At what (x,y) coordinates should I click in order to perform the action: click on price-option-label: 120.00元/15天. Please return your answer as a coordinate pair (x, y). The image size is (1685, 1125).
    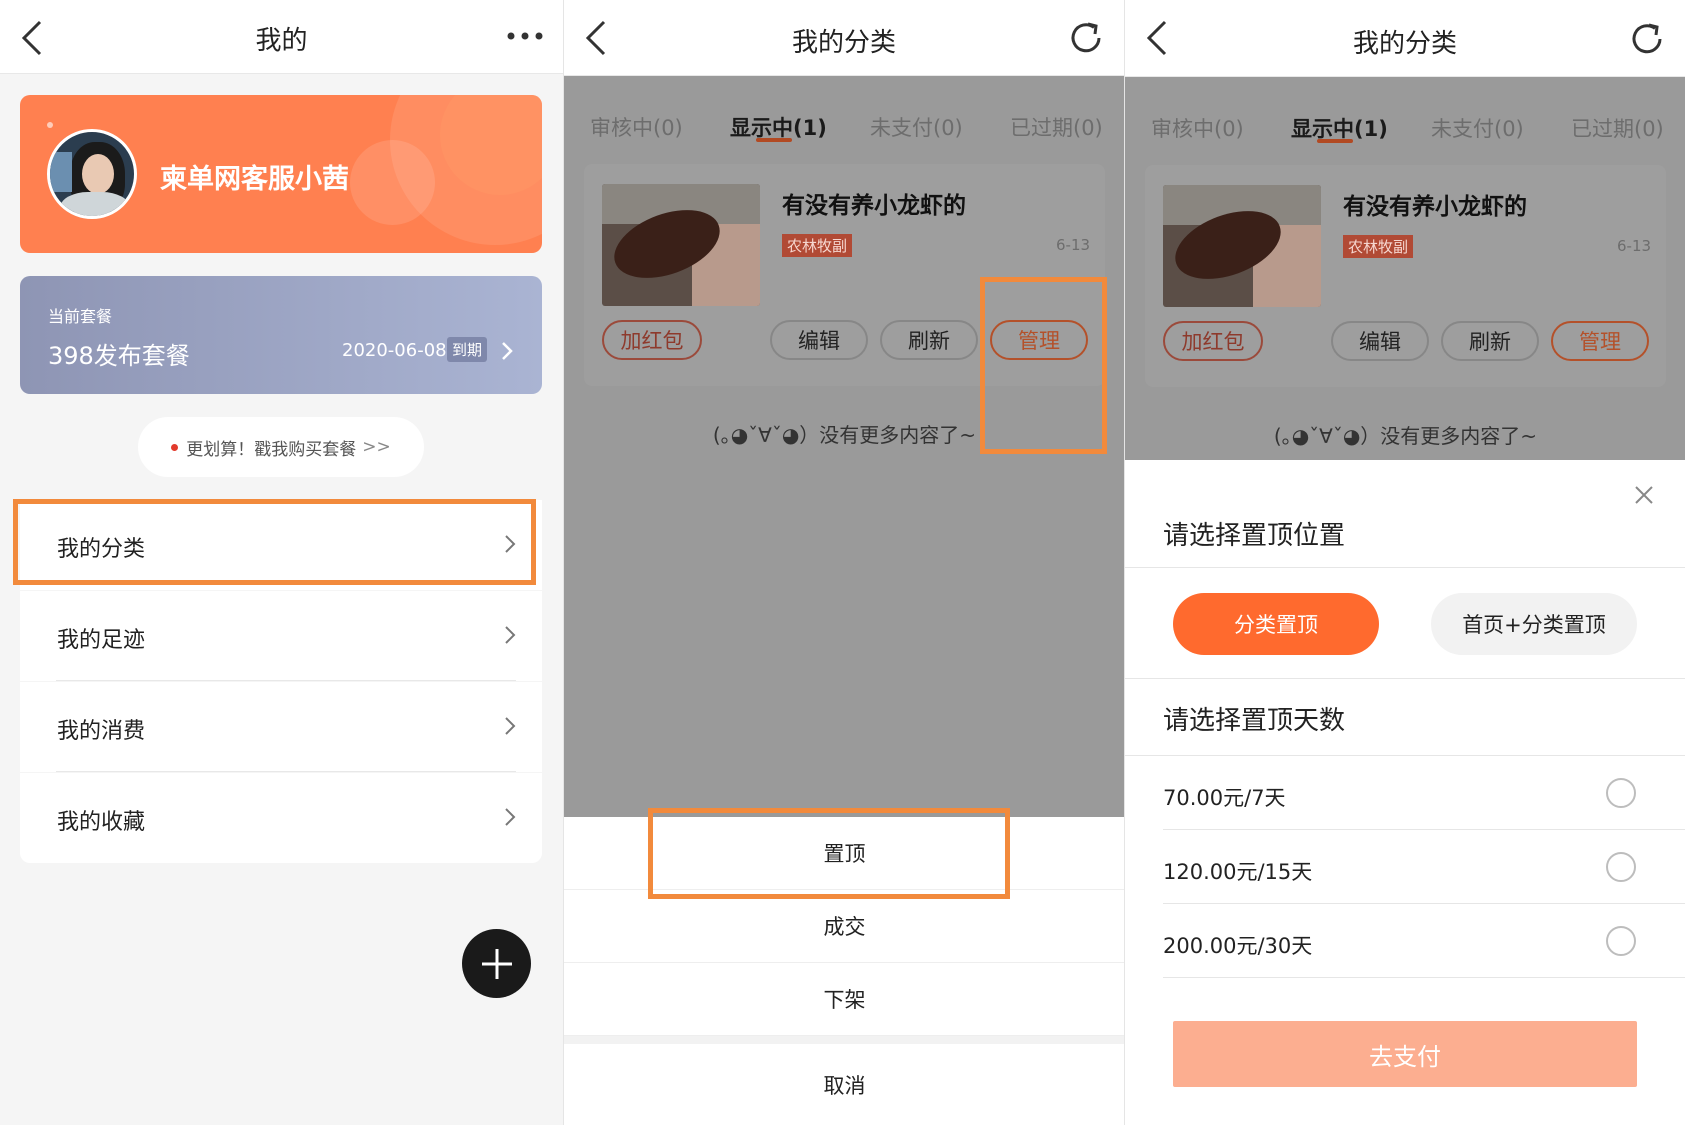
    Looking at the image, I should click on (1238, 872).